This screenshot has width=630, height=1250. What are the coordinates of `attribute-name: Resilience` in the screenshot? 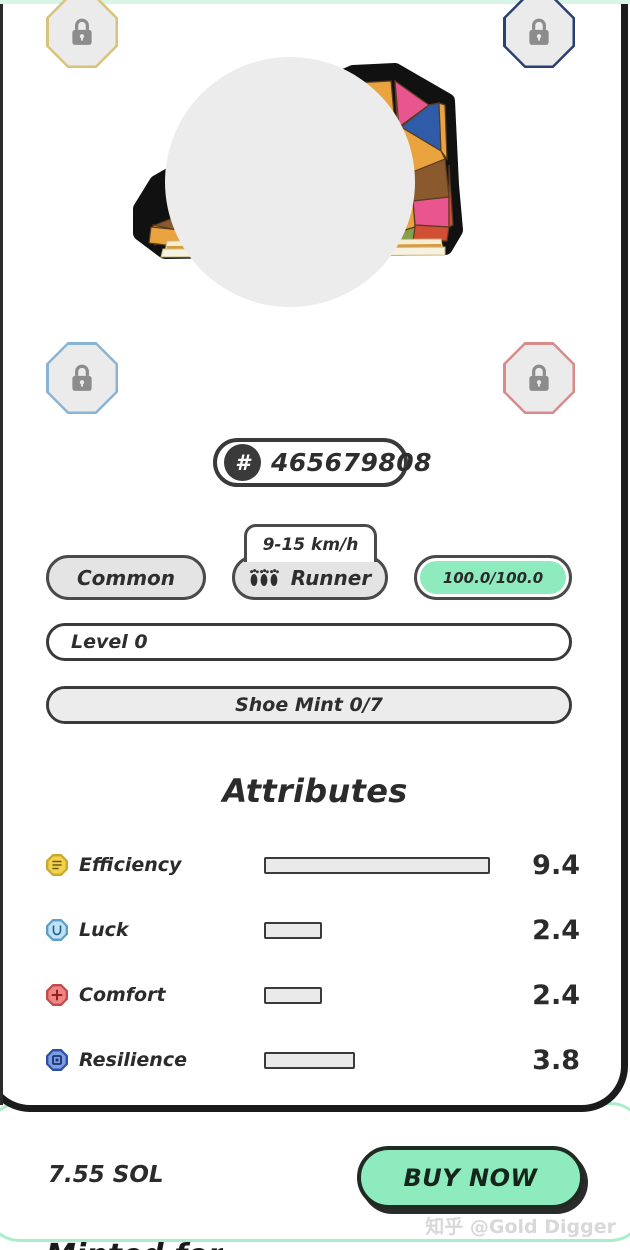 It's located at (133, 1060).